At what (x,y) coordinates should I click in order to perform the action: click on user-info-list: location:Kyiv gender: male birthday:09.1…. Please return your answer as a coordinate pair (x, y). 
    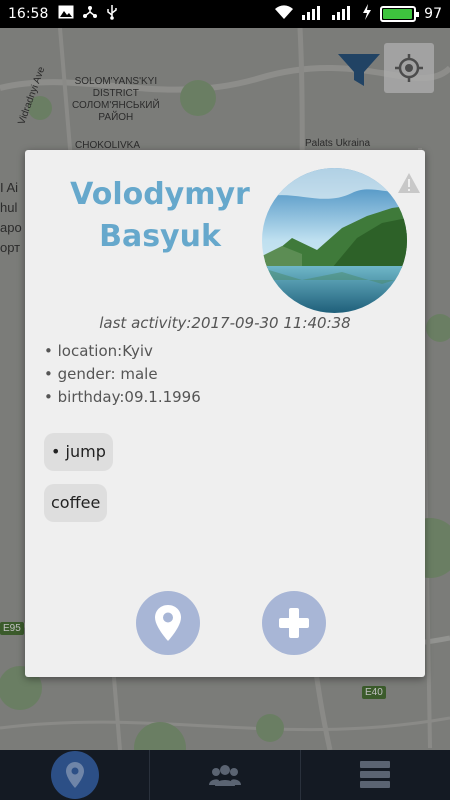
    Looking at the image, I should click on (122, 374).